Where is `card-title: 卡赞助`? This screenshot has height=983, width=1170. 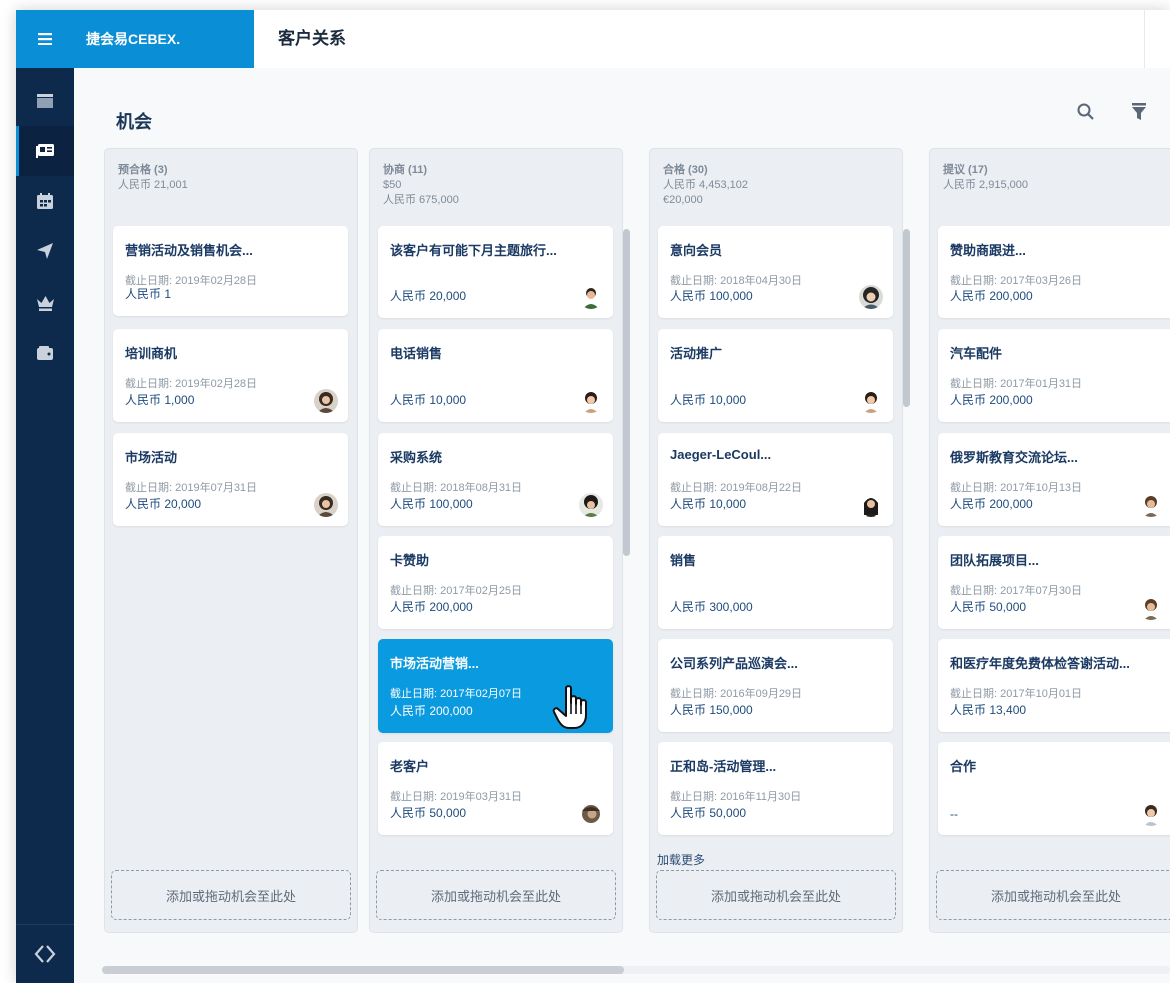
card-title: 卡赞助 is located at coordinates (410, 560).